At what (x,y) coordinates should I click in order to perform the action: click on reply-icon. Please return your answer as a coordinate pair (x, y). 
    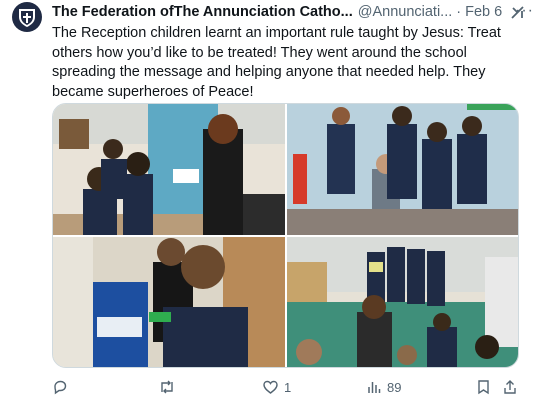
    Looking at the image, I should click on (60, 387).